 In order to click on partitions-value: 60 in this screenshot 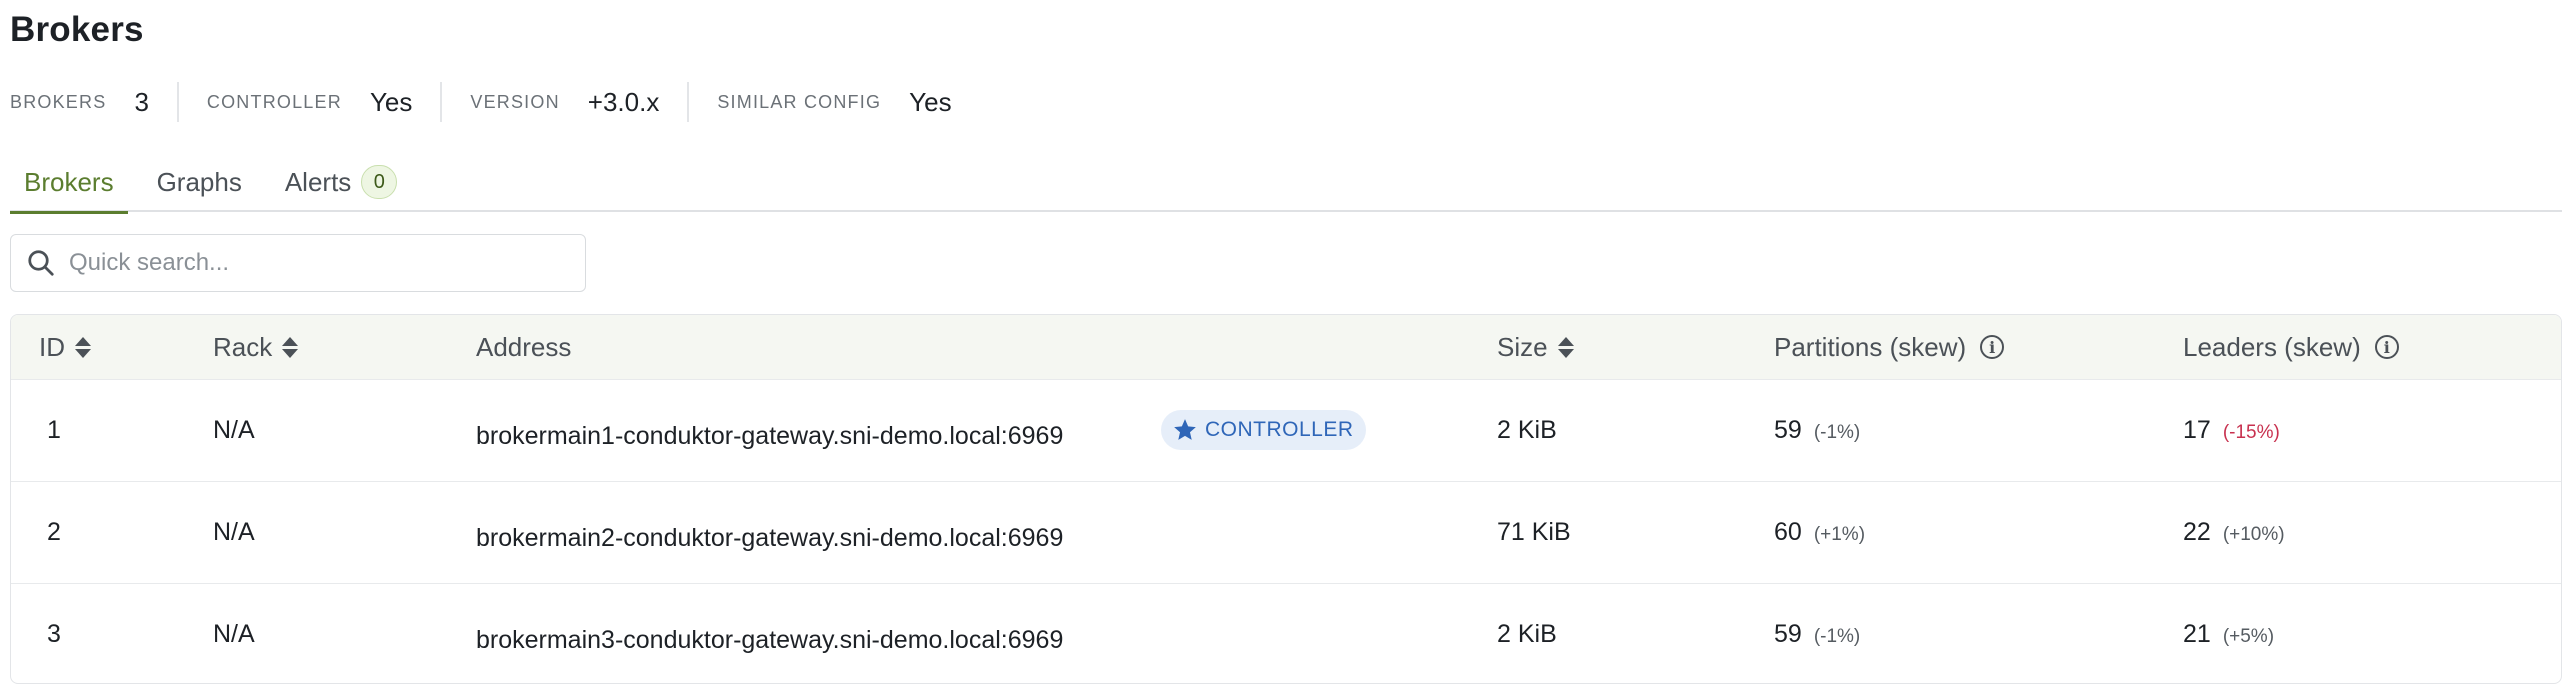, I will do `click(1788, 532)`.